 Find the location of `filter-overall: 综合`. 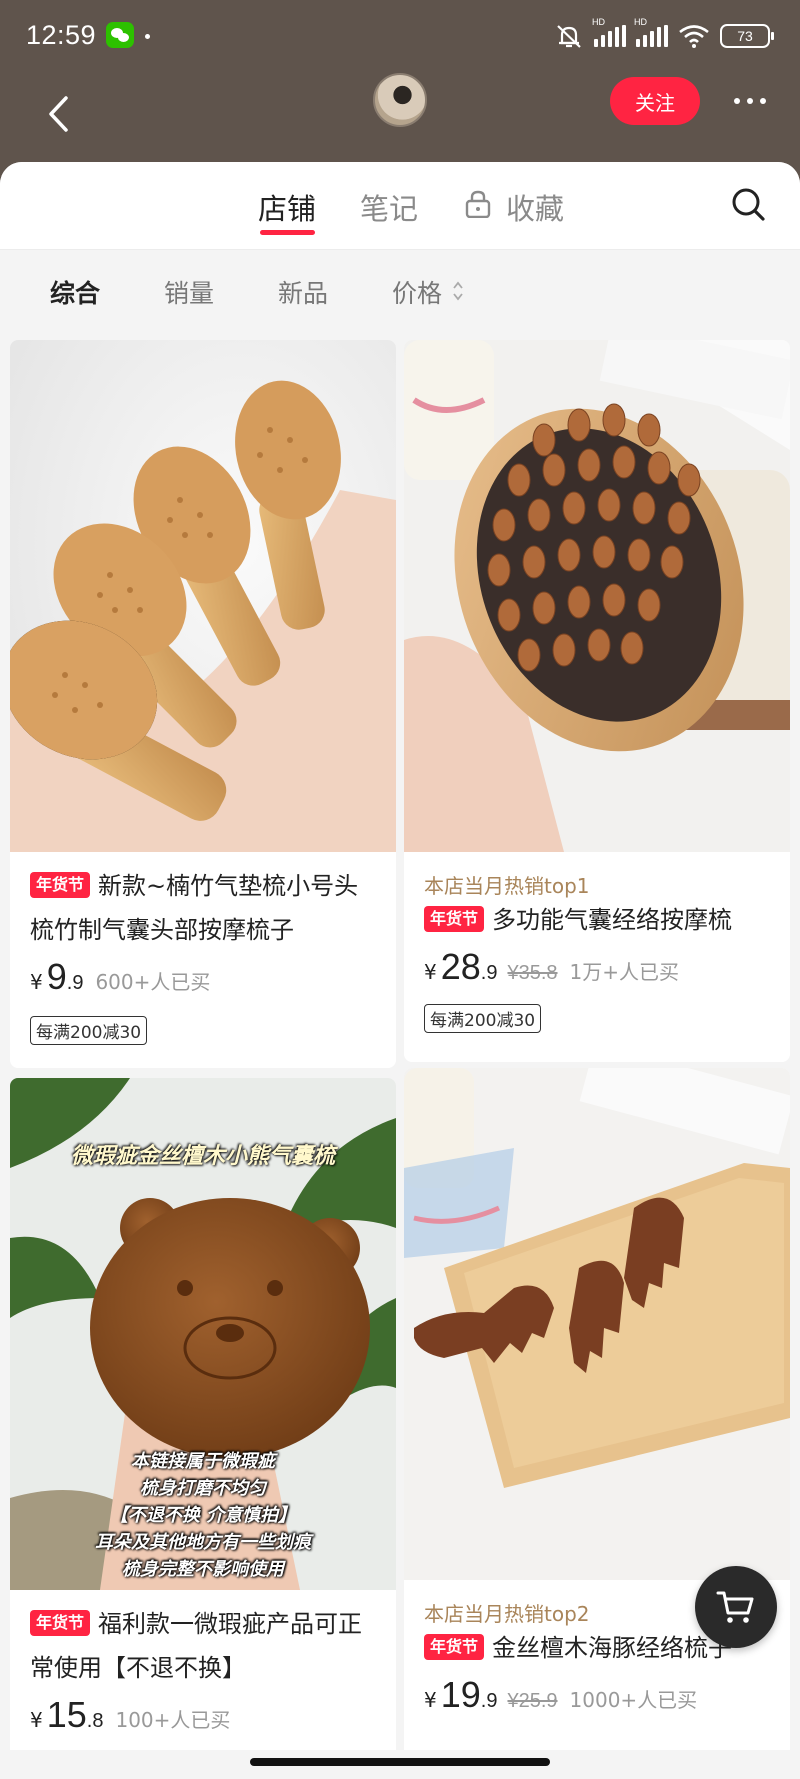

filter-overall: 综合 is located at coordinates (75, 292).